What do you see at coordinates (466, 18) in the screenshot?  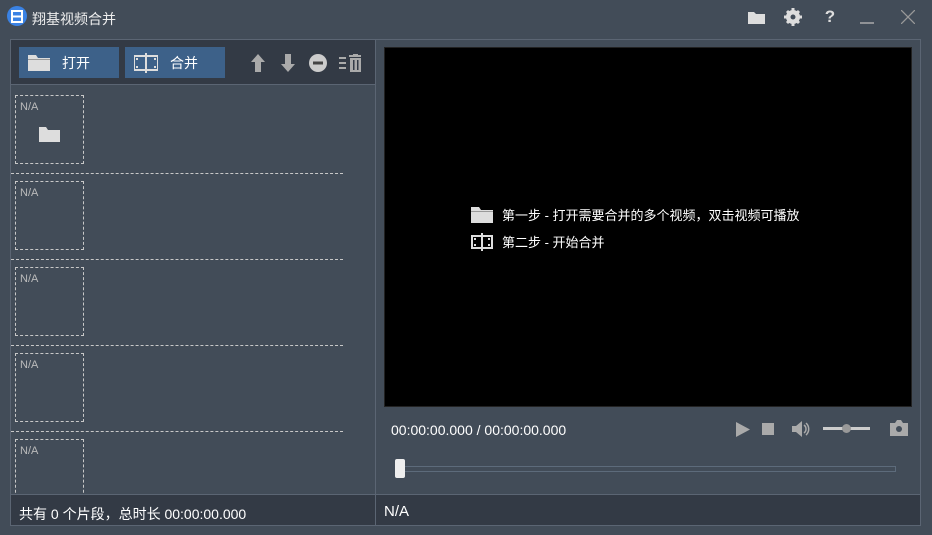 I see `title-bar: 翔基视频合并 ?` at bounding box center [466, 18].